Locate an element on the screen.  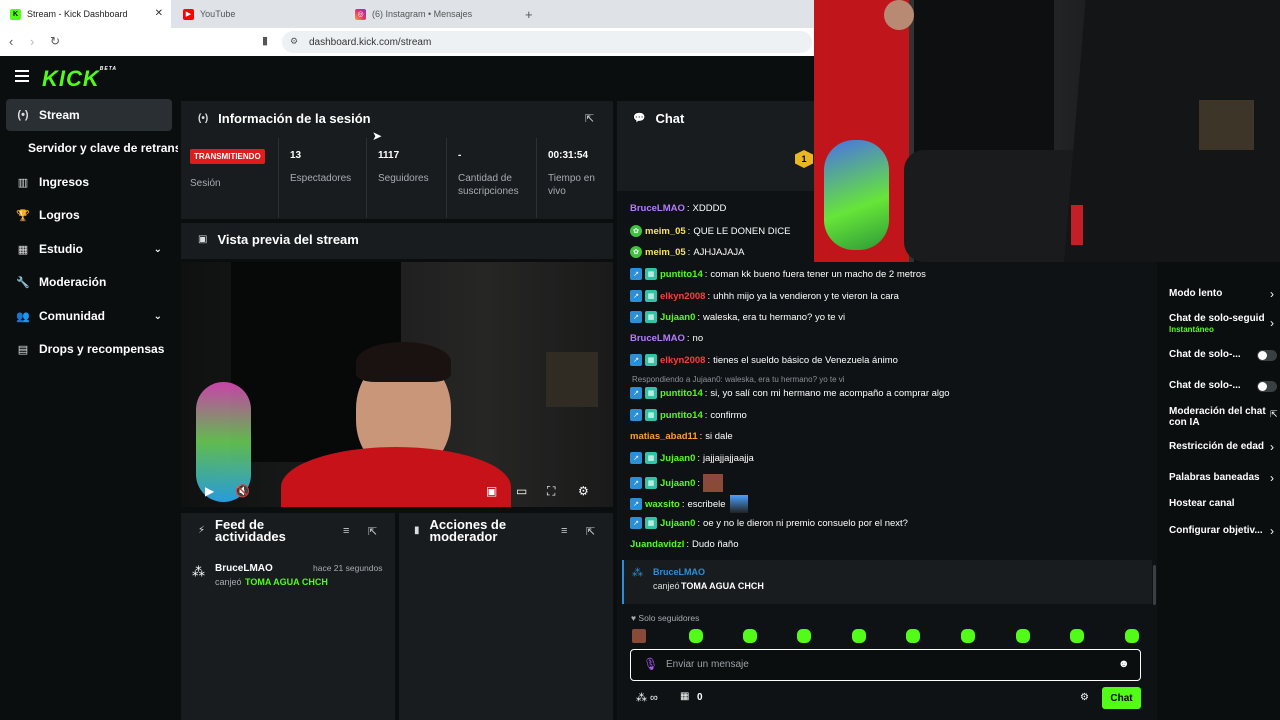
setting-label: Restricción de edad is located at coordinates (1217, 446).